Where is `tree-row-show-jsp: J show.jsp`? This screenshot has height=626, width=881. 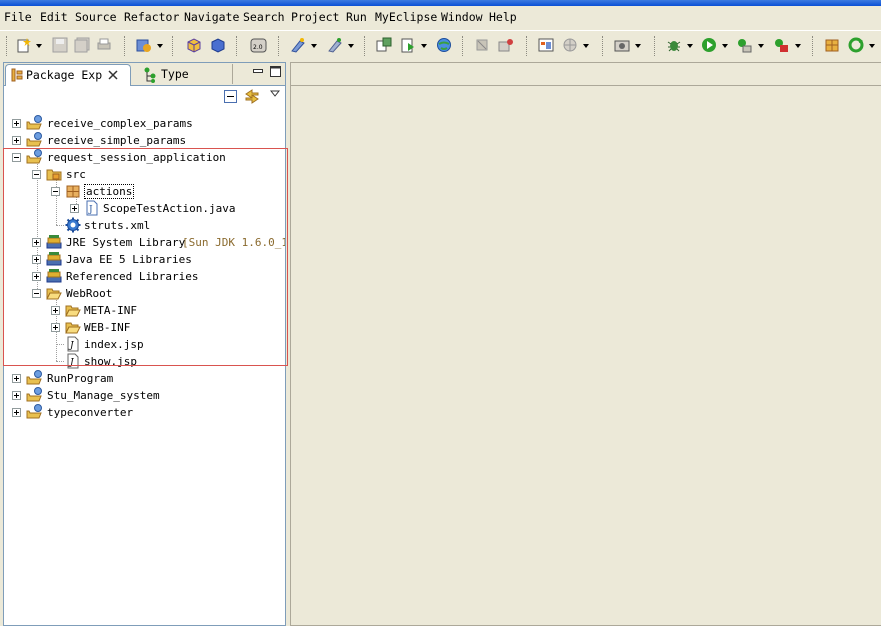 tree-row-show-jsp: J show.jsp is located at coordinates (144, 361).